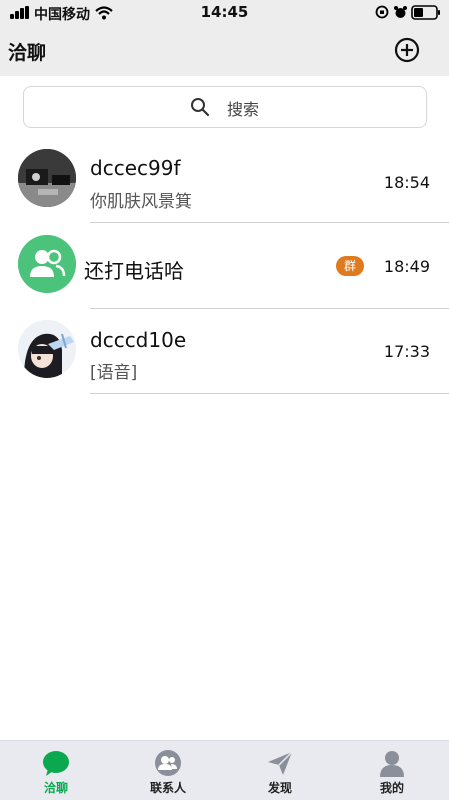  Describe the element at coordinates (224, 13) in the screenshot. I see `status-bar: 中国移动 14:45` at that location.